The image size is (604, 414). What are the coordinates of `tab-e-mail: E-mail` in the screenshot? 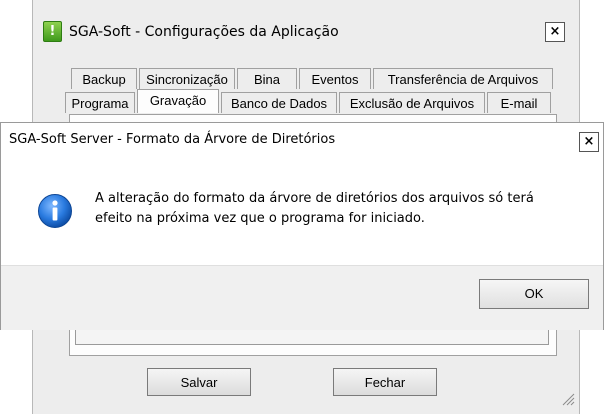 It's located at (519, 102).